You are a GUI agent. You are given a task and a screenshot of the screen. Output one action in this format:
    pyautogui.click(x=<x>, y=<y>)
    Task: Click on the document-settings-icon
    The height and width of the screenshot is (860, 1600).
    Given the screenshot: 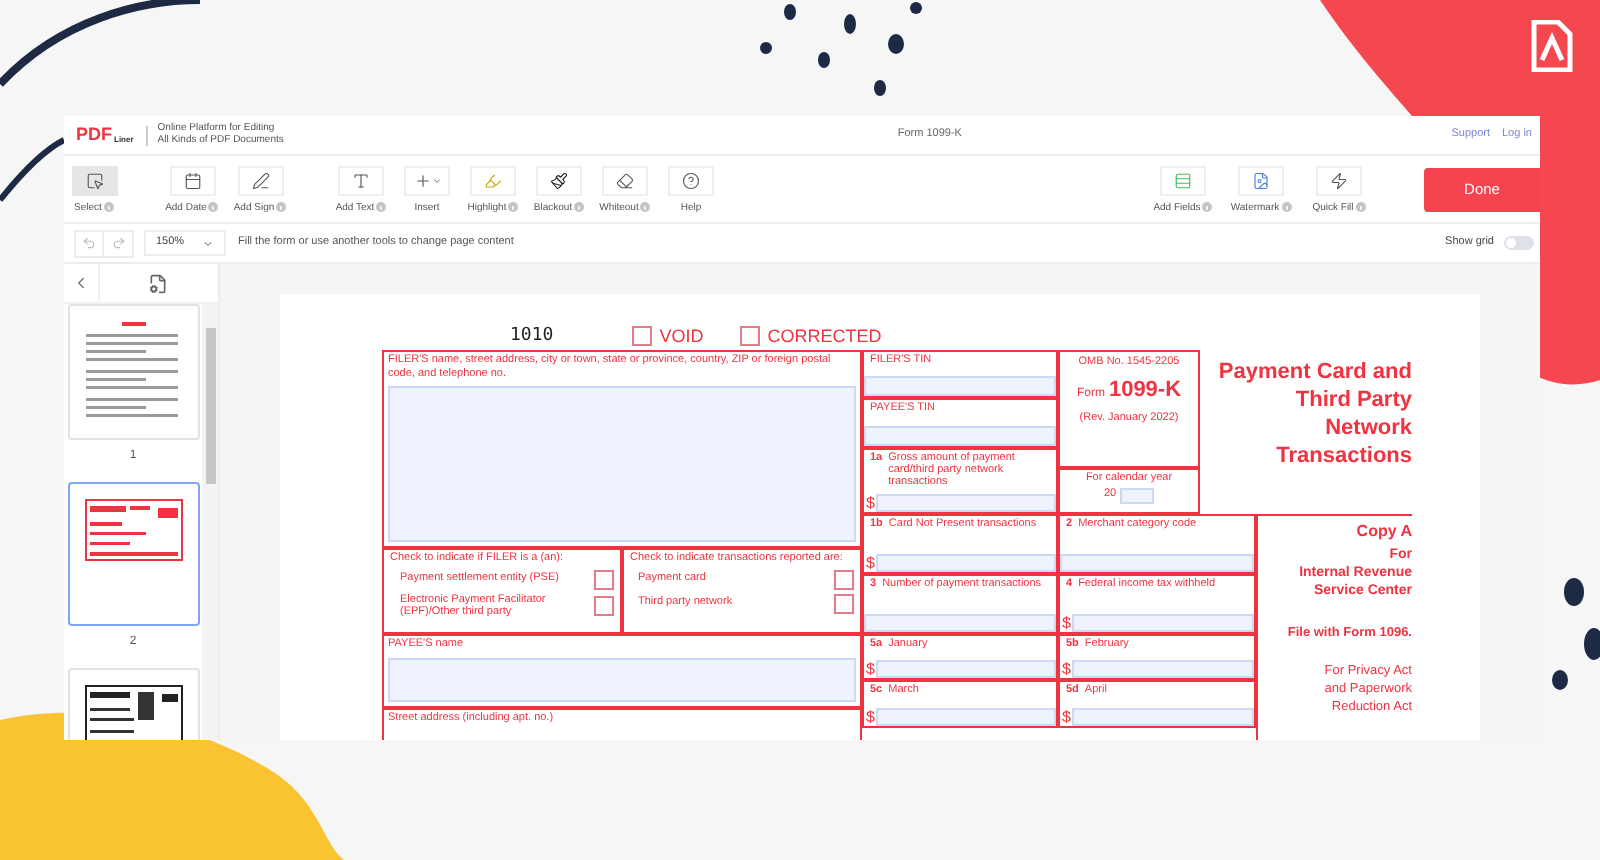 What is the action you would take?
    pyautogui.click(x=158, y=283)
    